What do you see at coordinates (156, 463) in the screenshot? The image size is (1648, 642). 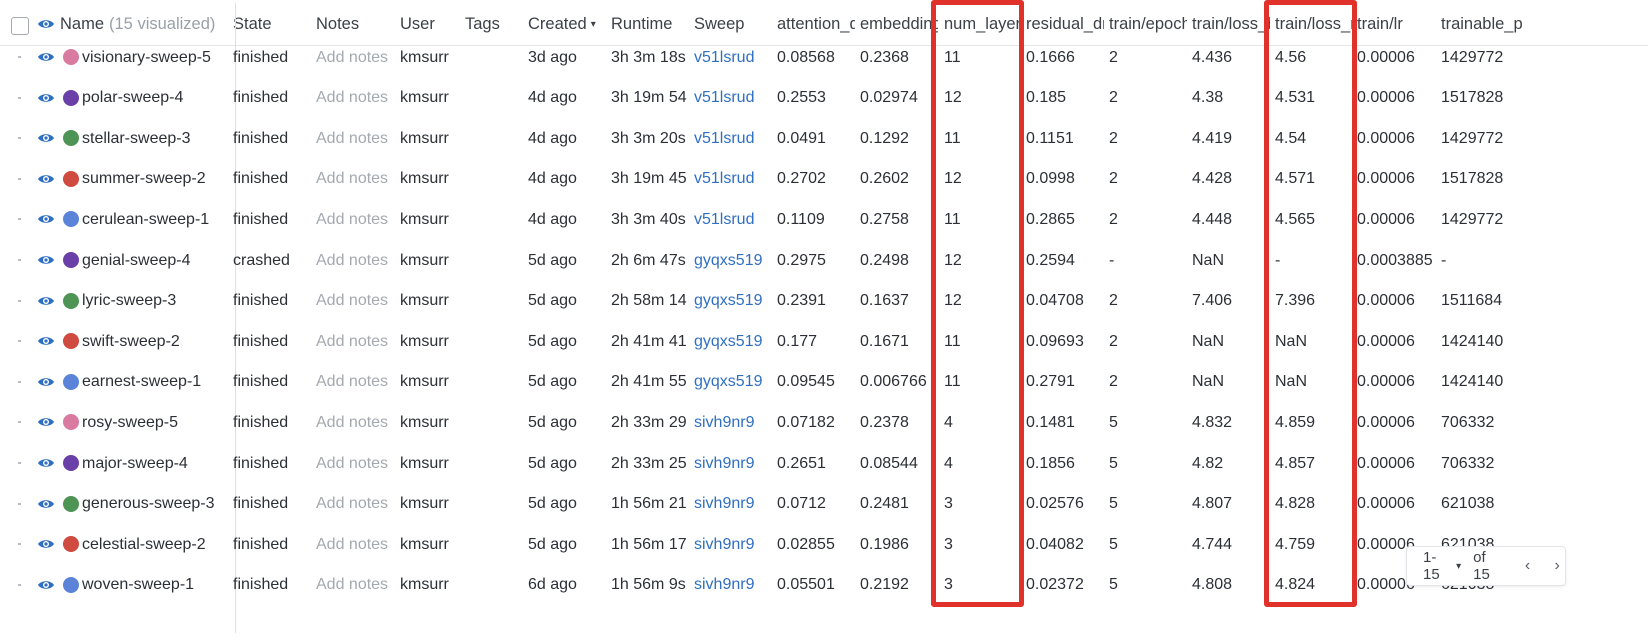 I see `run-name: major-sweep-4` at bounding box center [156, 463].